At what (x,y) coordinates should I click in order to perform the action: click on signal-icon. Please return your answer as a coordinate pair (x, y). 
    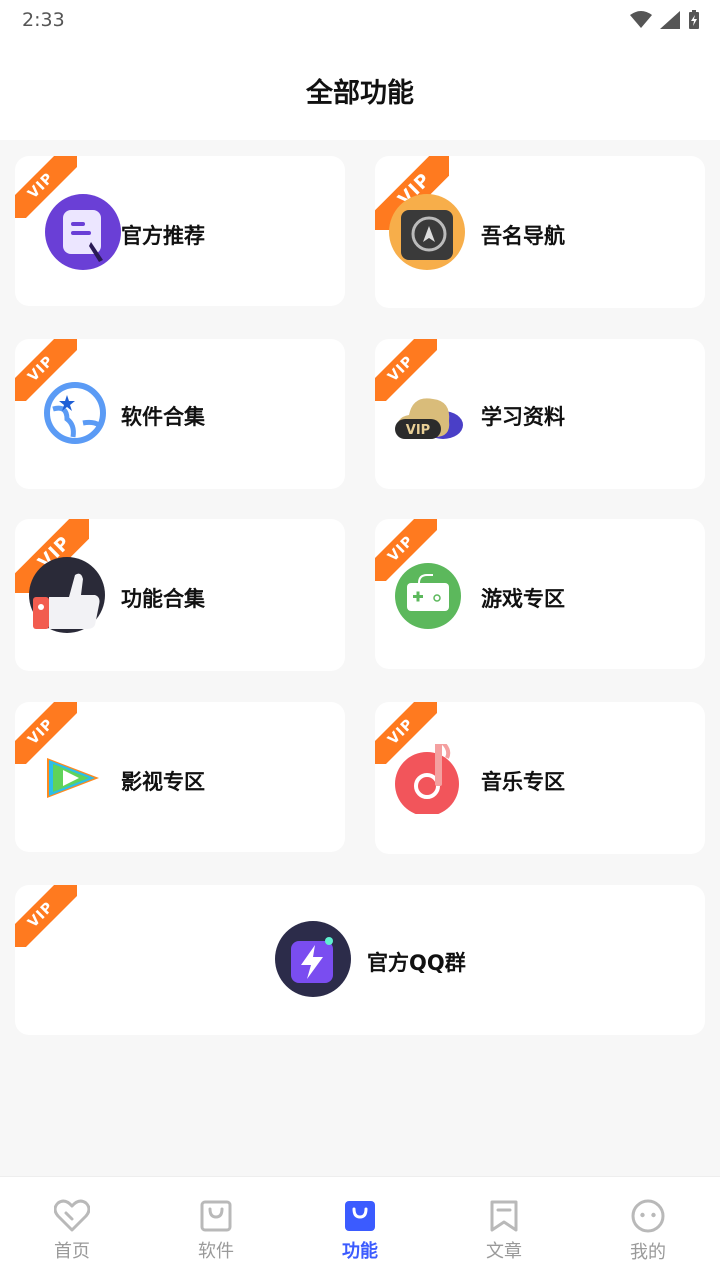
    Looking at the image, I should click on (670, 20).